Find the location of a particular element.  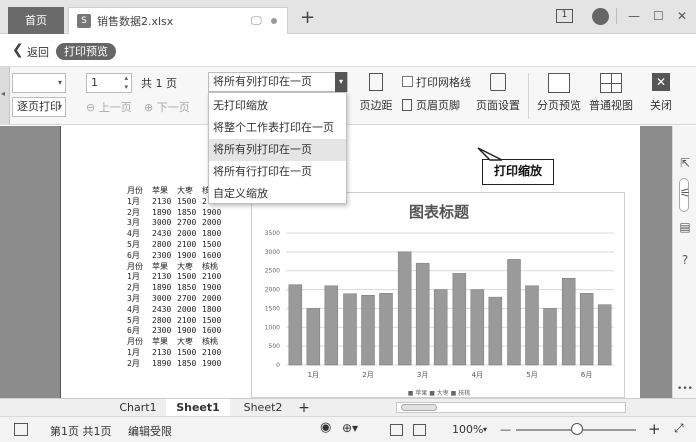

maximize-button: ☐ is located at coordinates (658, 16).